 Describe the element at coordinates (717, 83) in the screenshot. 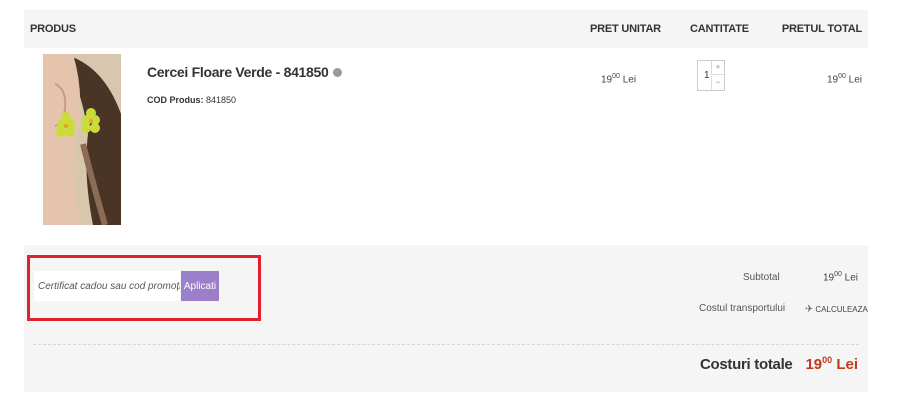

I see `minus-icon: −` at that location.